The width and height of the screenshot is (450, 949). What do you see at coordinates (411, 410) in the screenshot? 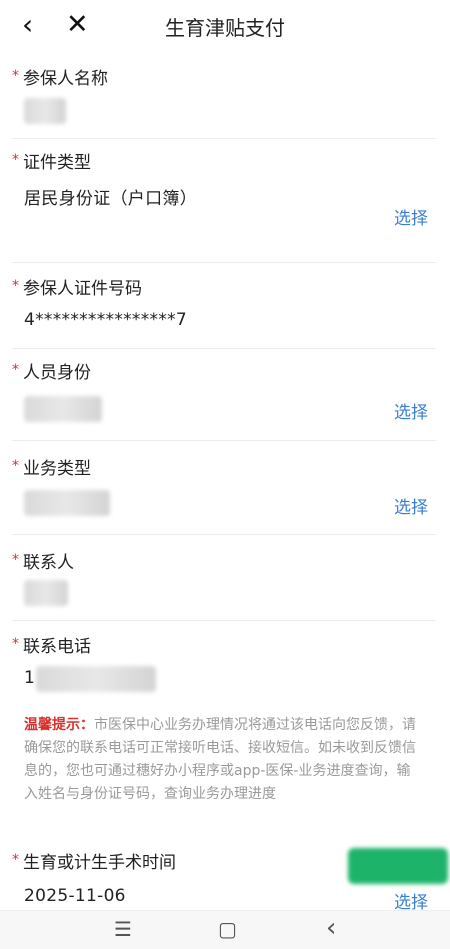
I see `identity-select-button: 选择` at bounding box center [411, 410].